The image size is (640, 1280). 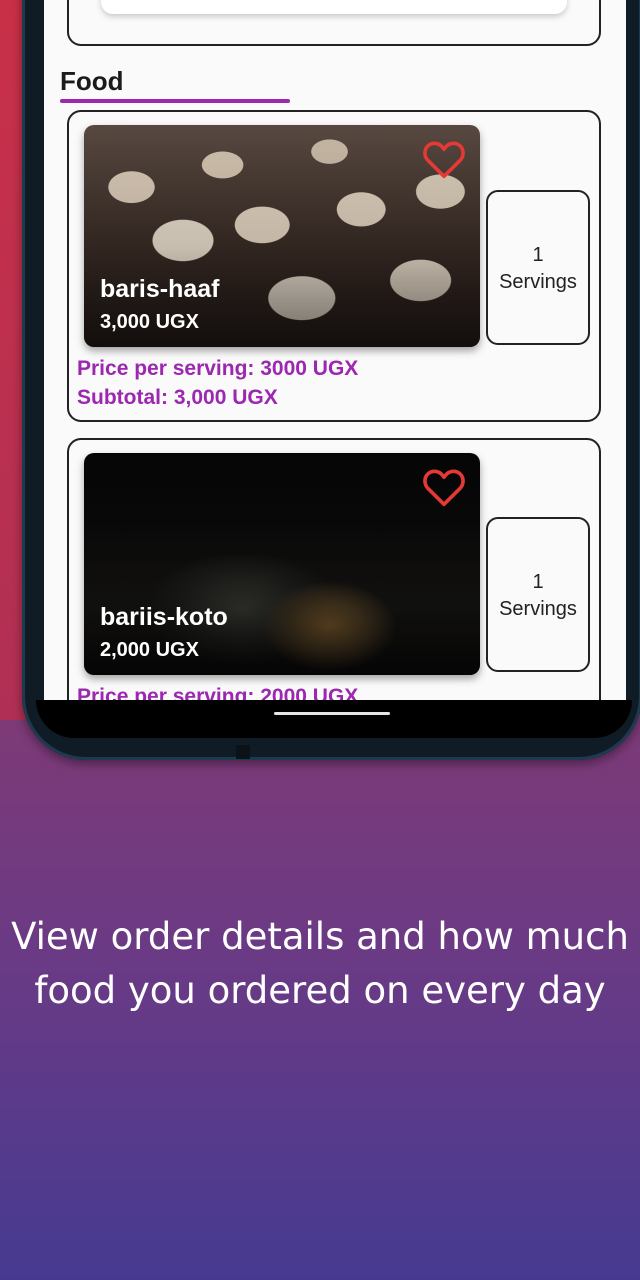 What do you see at coordinates (177, 397) in the screenshot?
I see `subtotal: Subtotal: 3,000 UGX` at bounding box center [177, 397].